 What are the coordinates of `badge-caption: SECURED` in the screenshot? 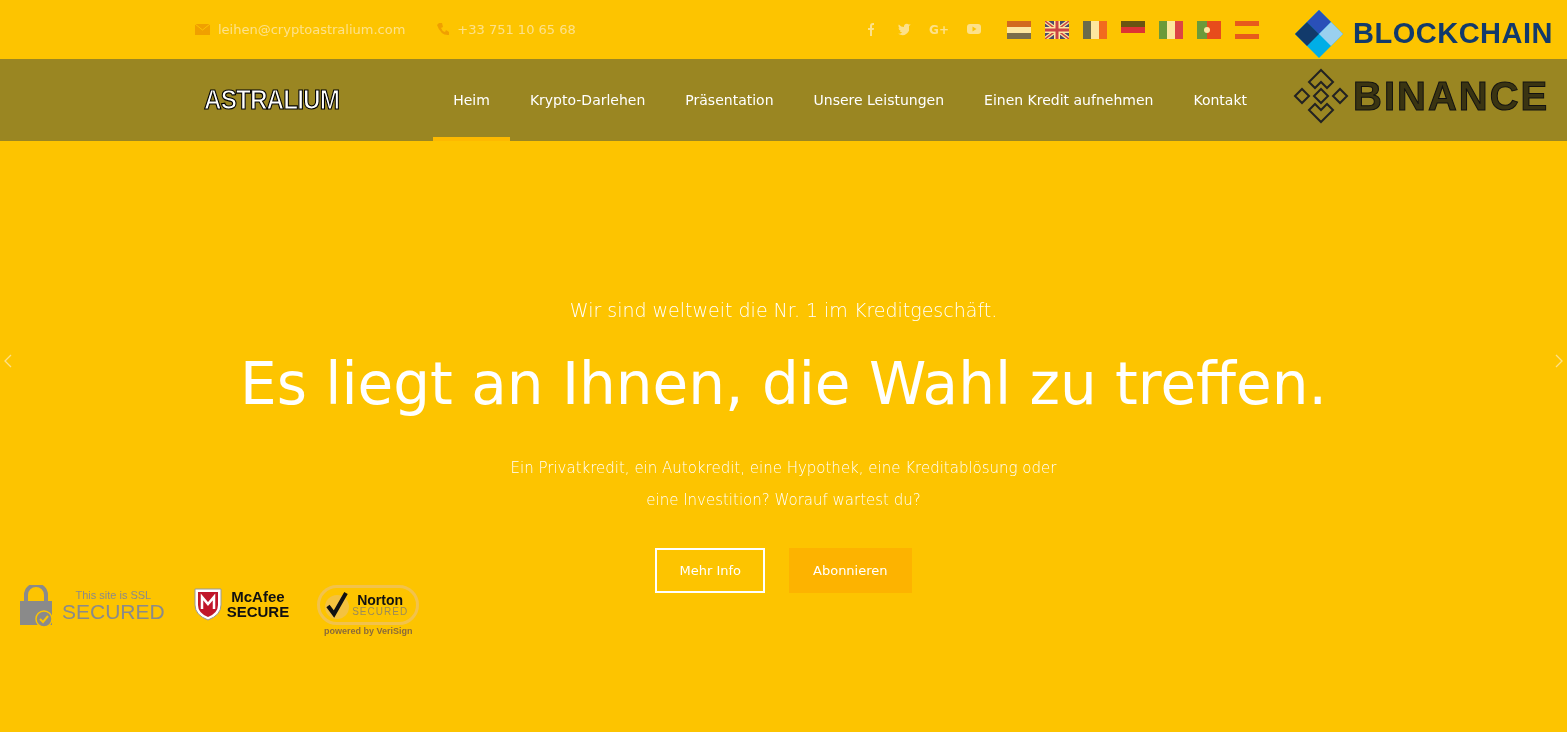 It's located at (380, 612).